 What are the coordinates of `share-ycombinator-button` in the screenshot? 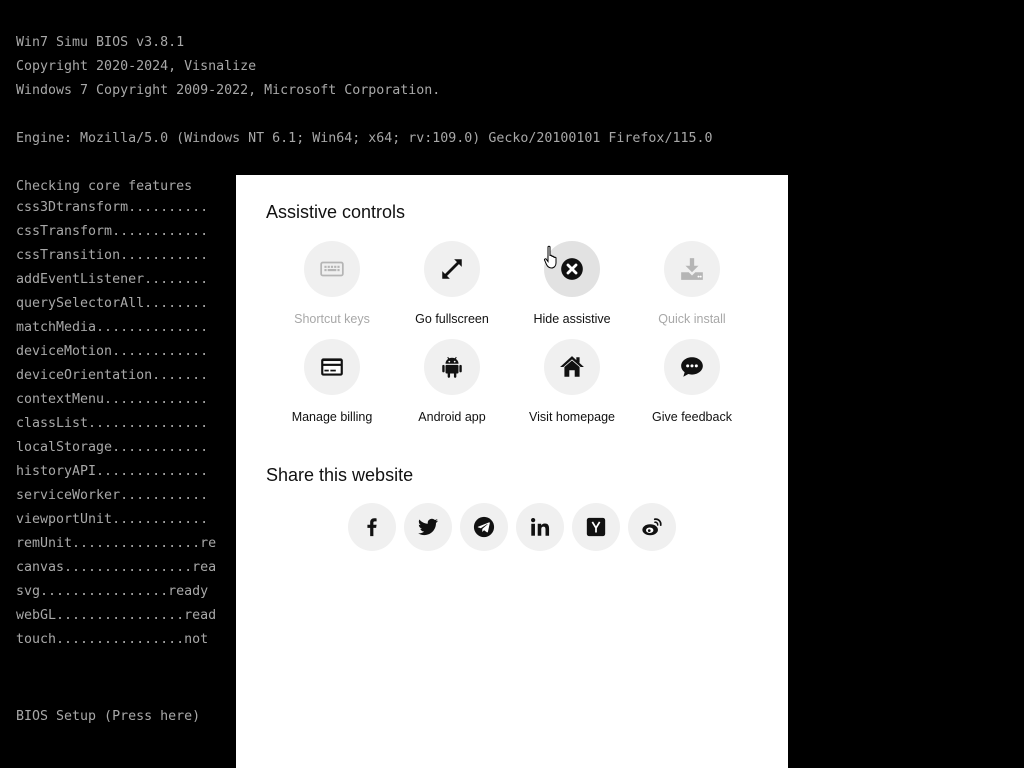 It's located at (596, 527).